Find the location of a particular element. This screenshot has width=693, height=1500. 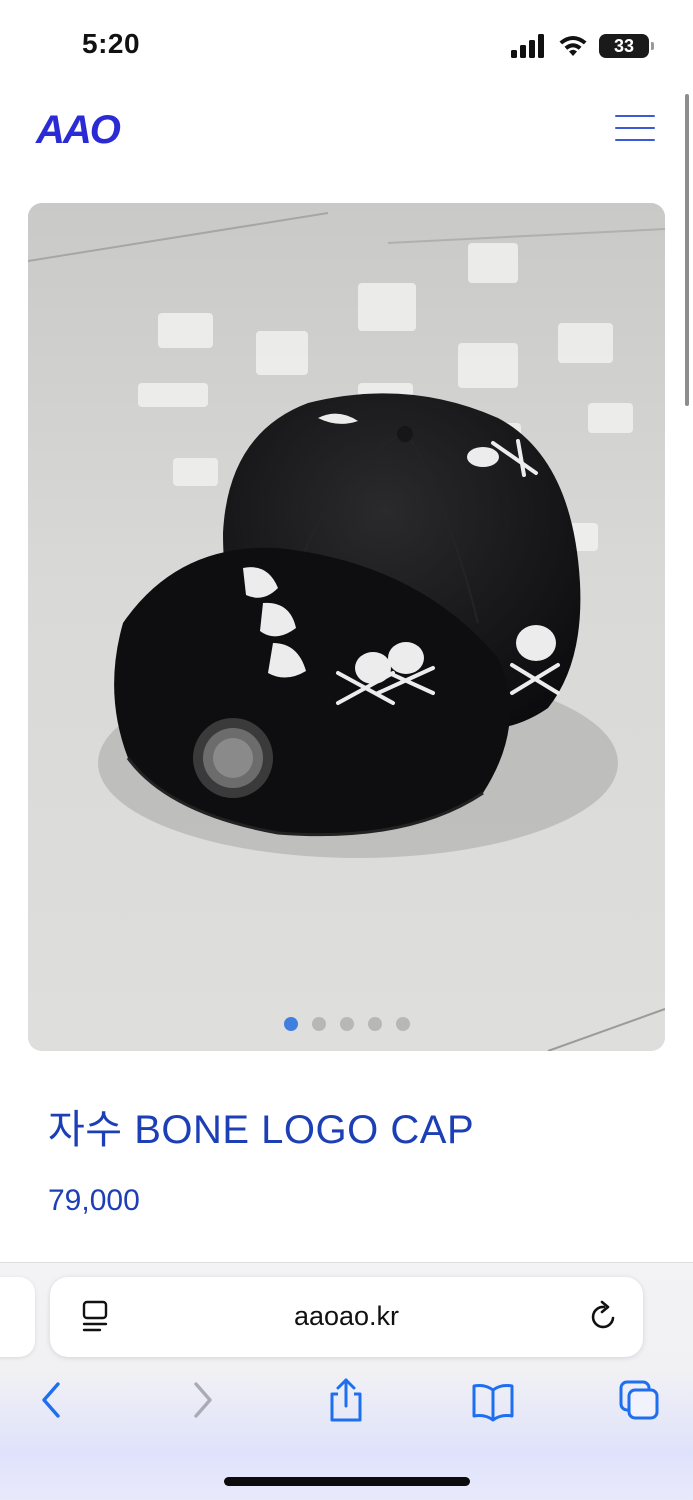

status-icons: 33 is located at coordinates (582, 46).